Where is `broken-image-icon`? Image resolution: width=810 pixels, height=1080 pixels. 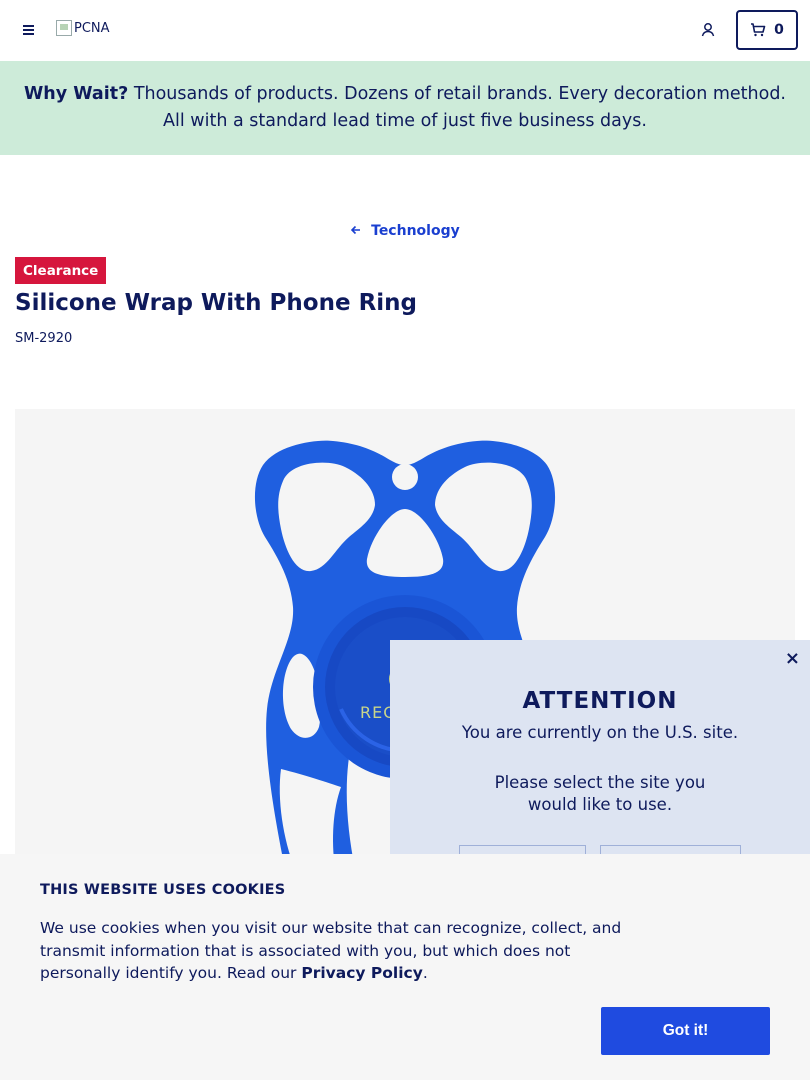 broken-image-icon is located at coordinates (64, 28).